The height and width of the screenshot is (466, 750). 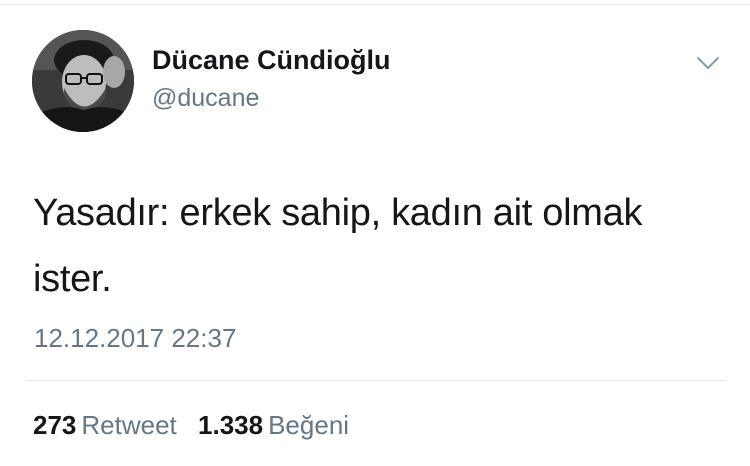 What do you see at coordinates (83, 81) in the screenshot?
I see `avatar` at bounding box center [83, 81].